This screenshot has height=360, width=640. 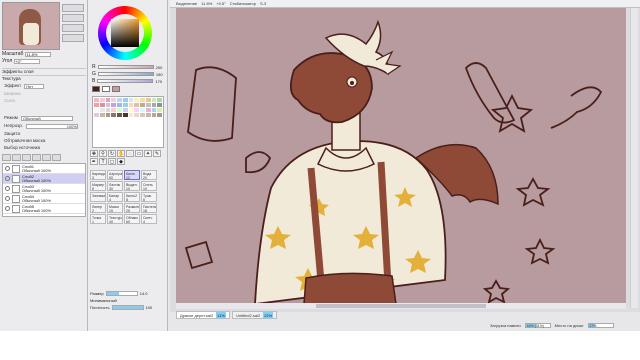 What do you see at coordinates (51, 126) in the screenshot?
I see `opacity-slider: 100%` at bounding box center [51, 126].